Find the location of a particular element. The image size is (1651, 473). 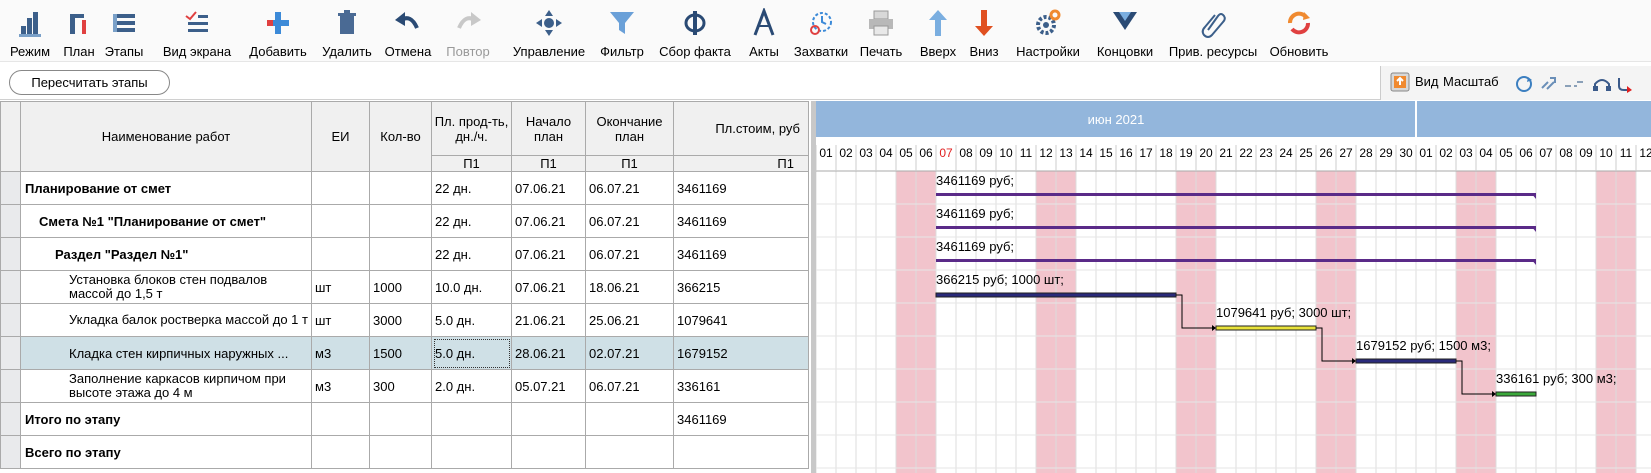

up-button: Вверх is located at coordinates (938, 31).